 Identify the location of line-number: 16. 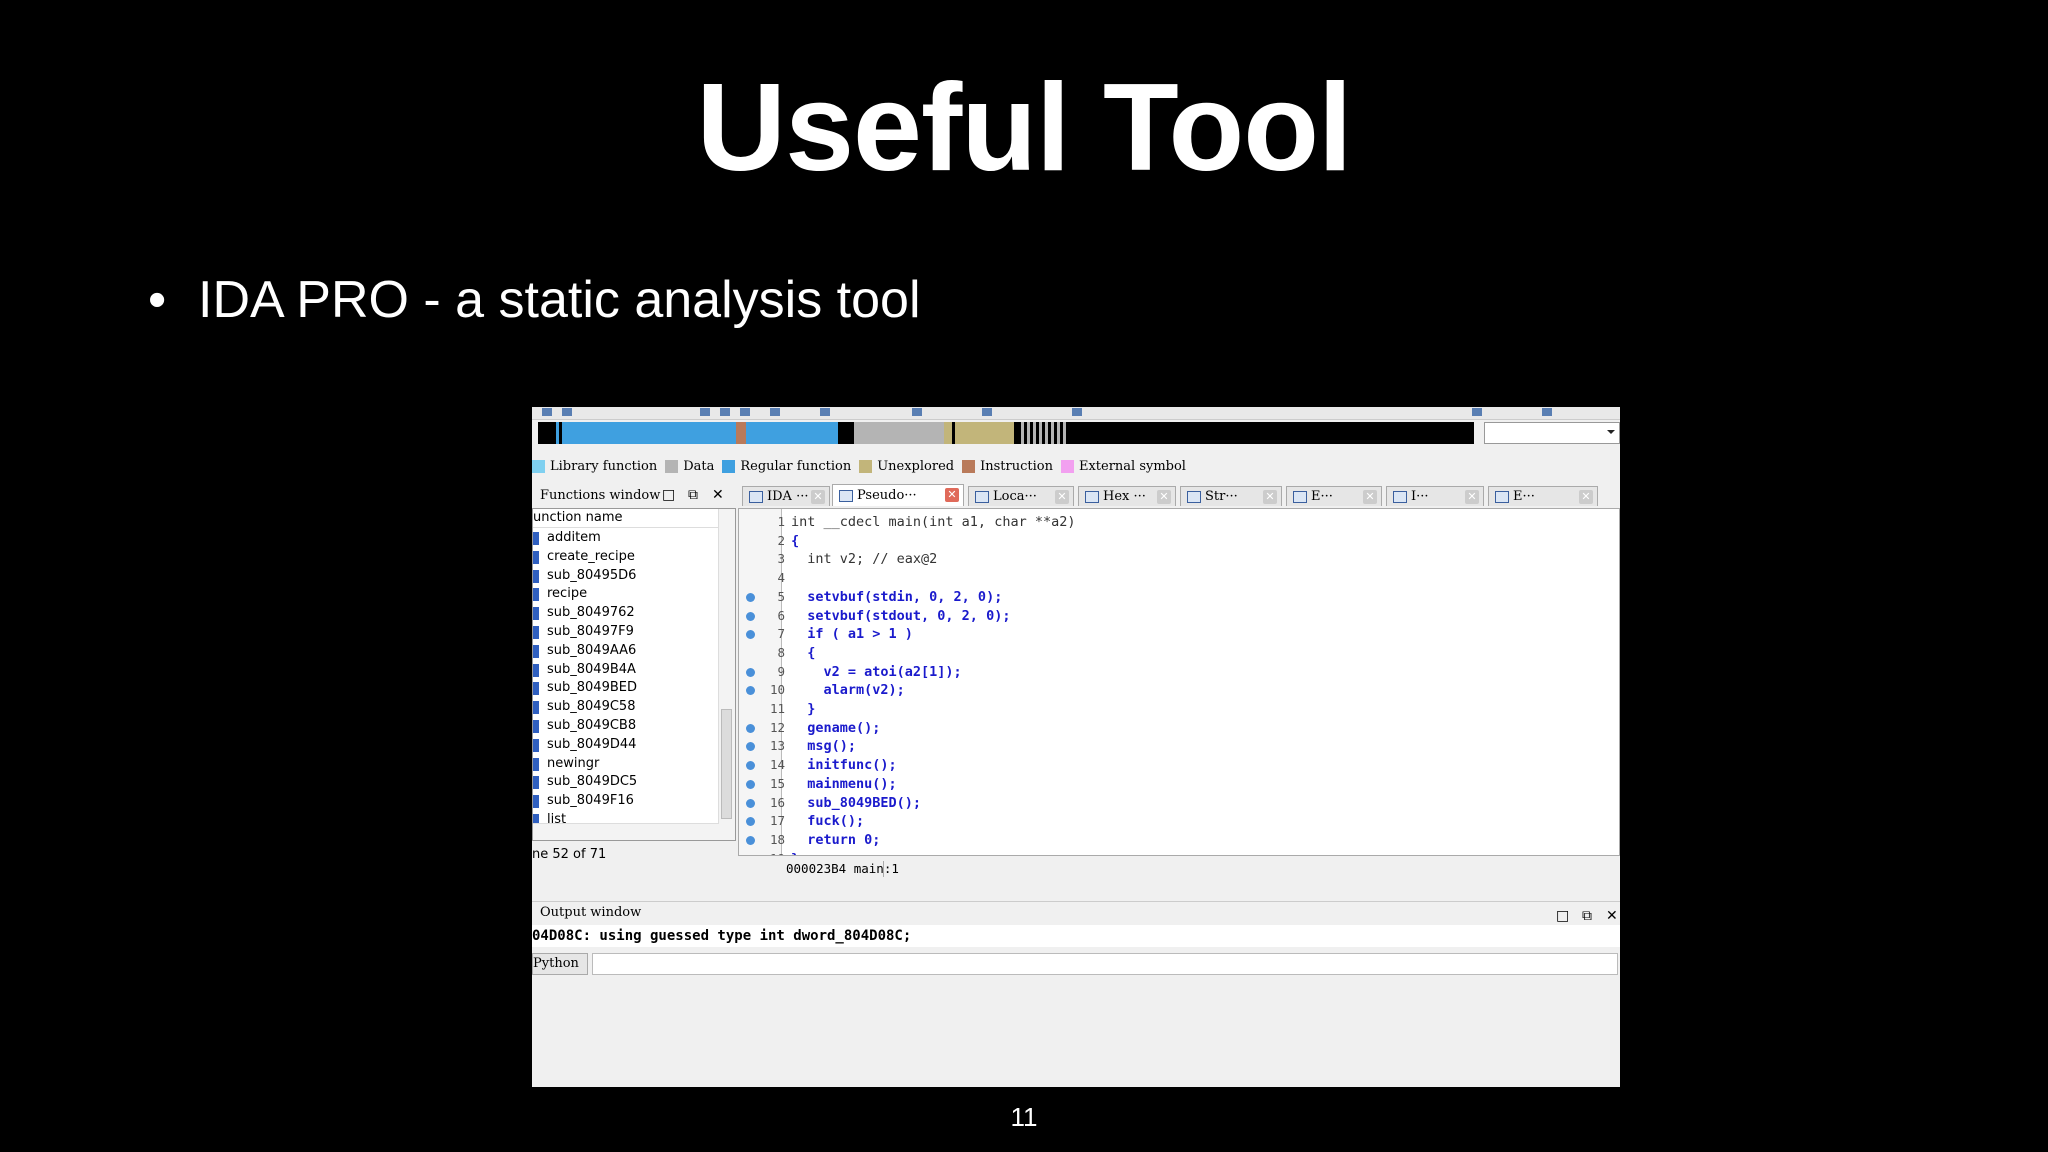
(777, 802).